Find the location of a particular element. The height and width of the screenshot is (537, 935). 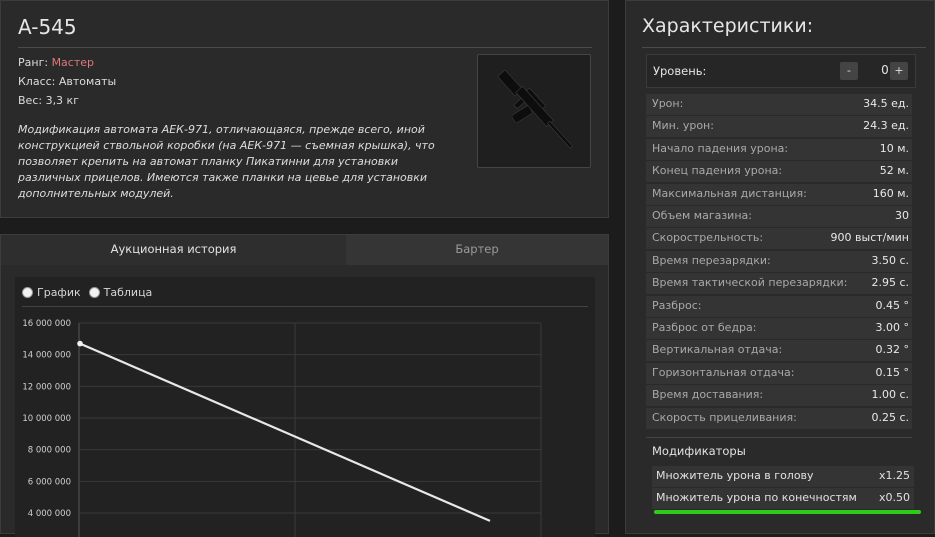

characteristics-divider is located at coordinates (784, 47).